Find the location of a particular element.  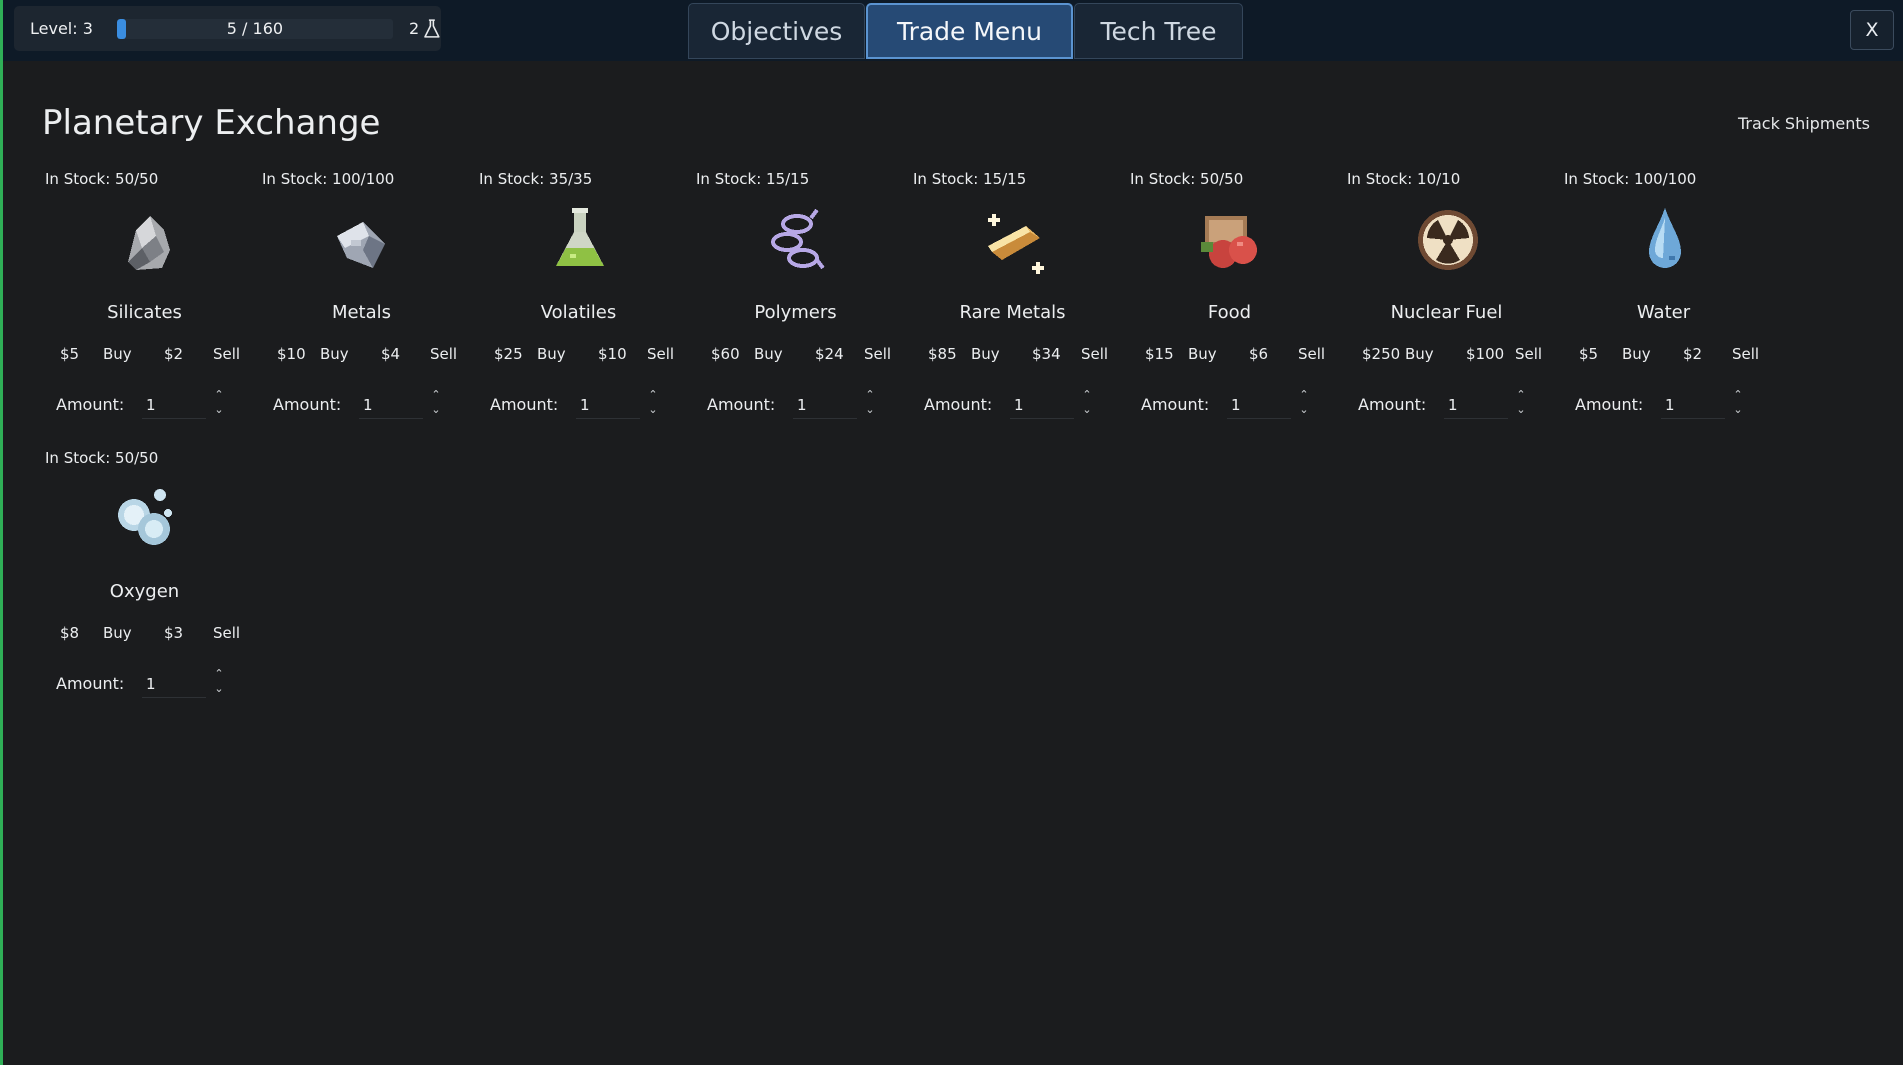

resource-name: Water is located at coordinates (1663, 312).